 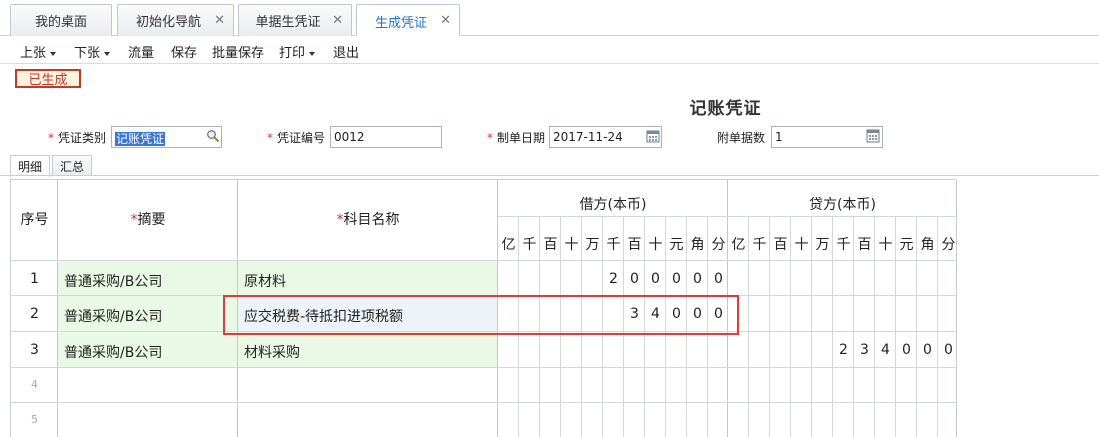 What do you see at coordinates (265, 281) in the screenshot?
I see `row-account: 原材料` at bounding box center [265, 281].